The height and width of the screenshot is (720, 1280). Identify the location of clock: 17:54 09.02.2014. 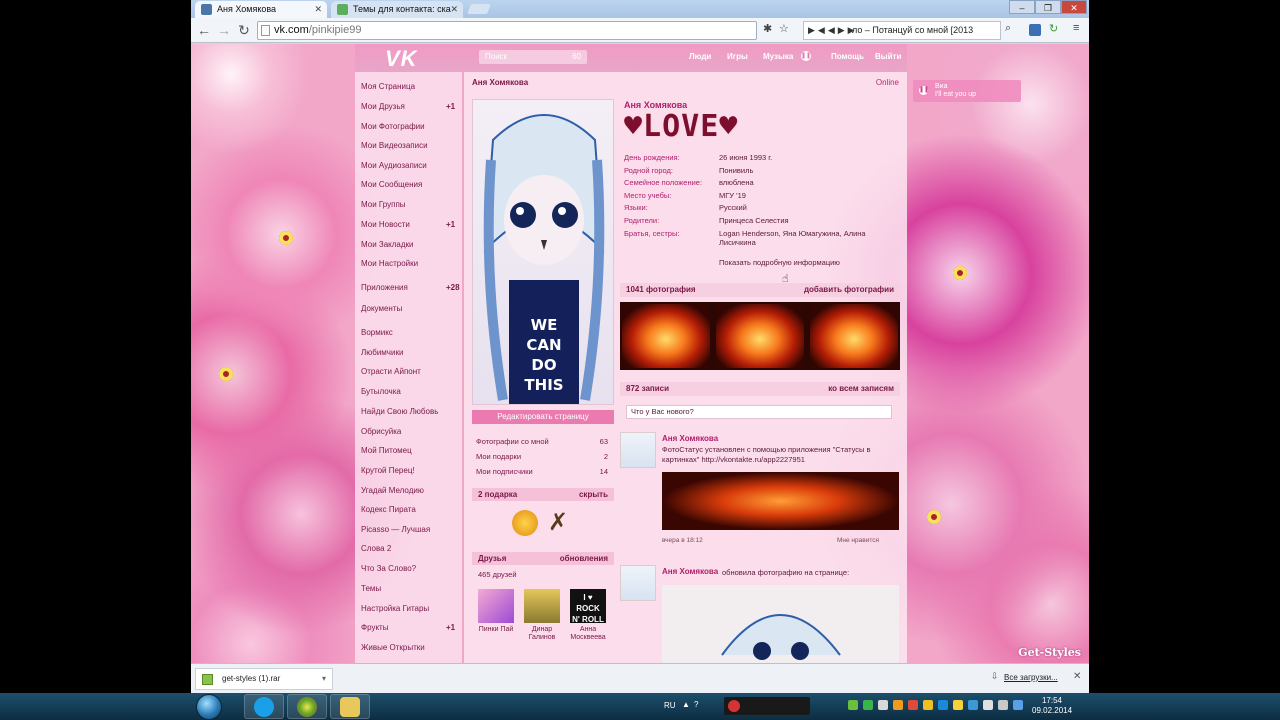
(1052, 706).